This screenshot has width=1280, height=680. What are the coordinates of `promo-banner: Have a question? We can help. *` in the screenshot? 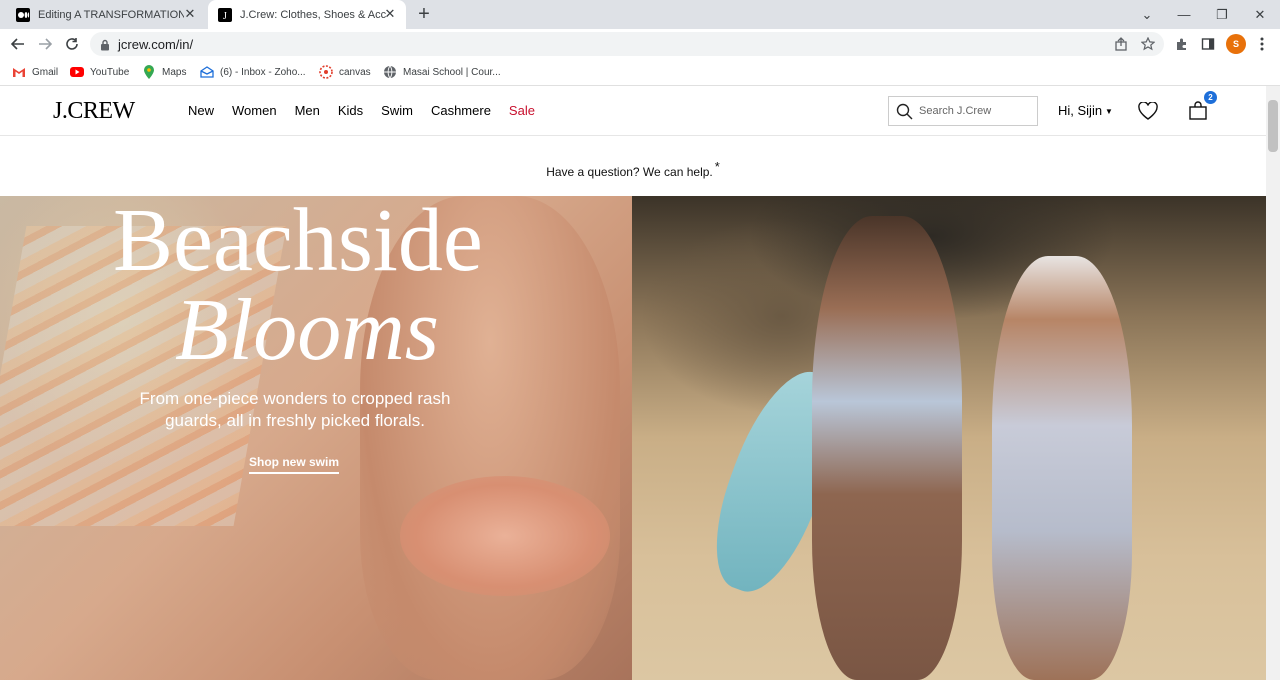 It's located at (633, 166).